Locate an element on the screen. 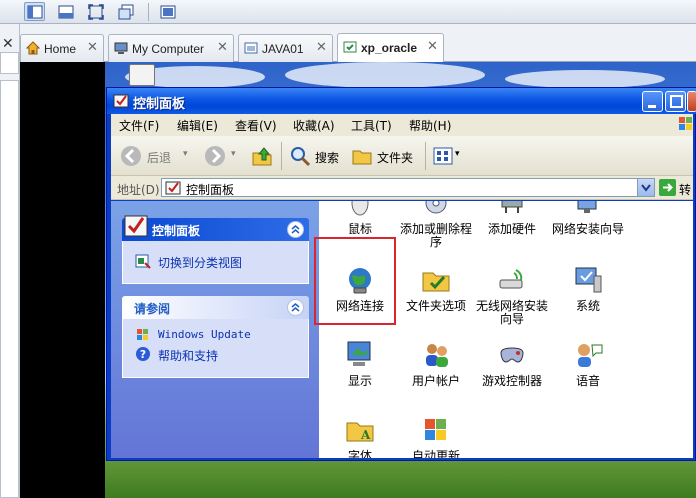 This screenshot has height=498, width=696. item-display: 显示 is located at coordinates (360, 374).